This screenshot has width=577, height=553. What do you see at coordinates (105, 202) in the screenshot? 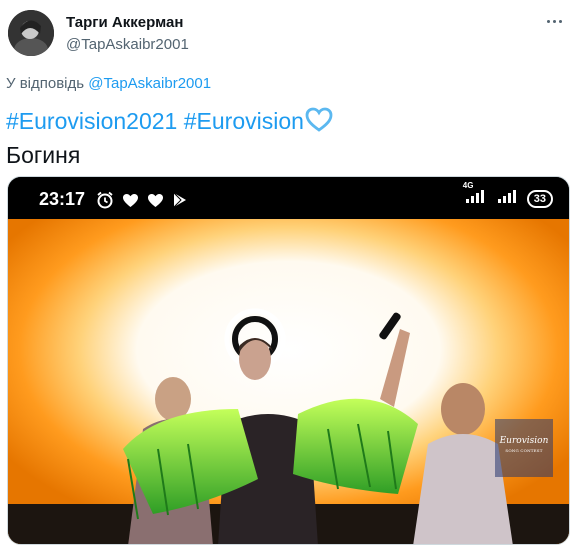
I see `alarm-icon` at bounding box center [105, 202].